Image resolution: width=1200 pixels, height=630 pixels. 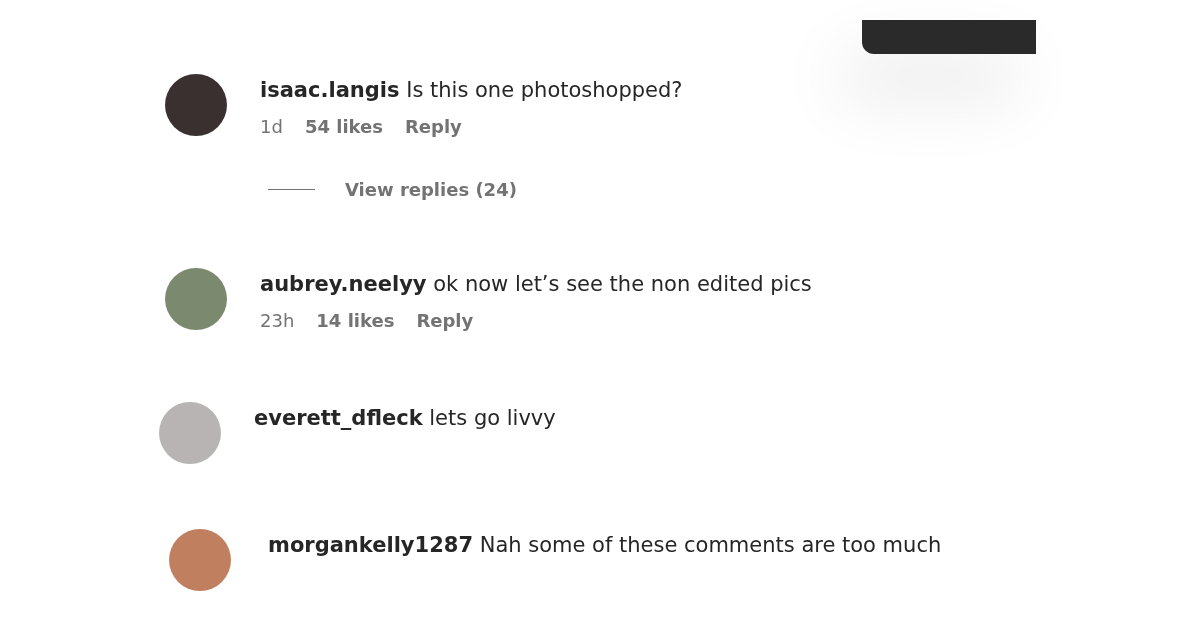 What do you see at coordinates (343, 126) in the screenshot?
I see `like-count: 54 likes` at bounding box center [343, 126].